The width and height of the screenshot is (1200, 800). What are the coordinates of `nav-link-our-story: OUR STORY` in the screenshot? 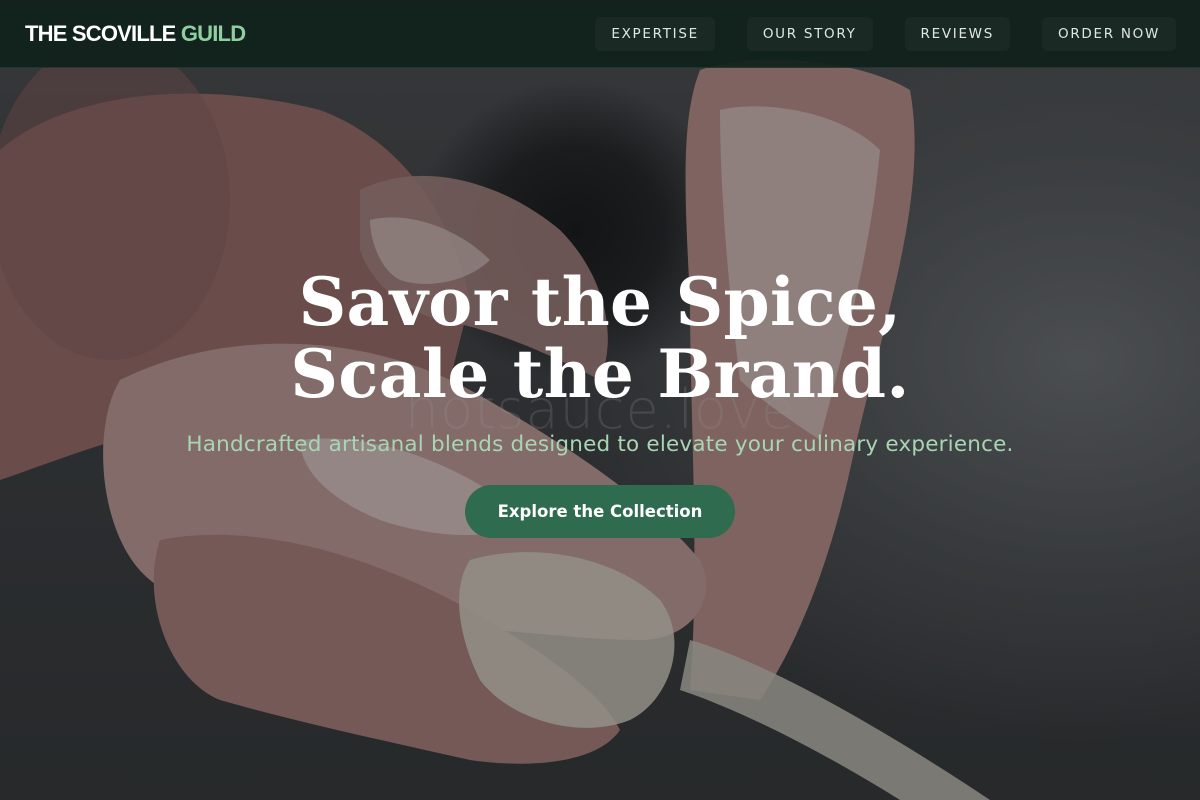 It's located at (810, 34).